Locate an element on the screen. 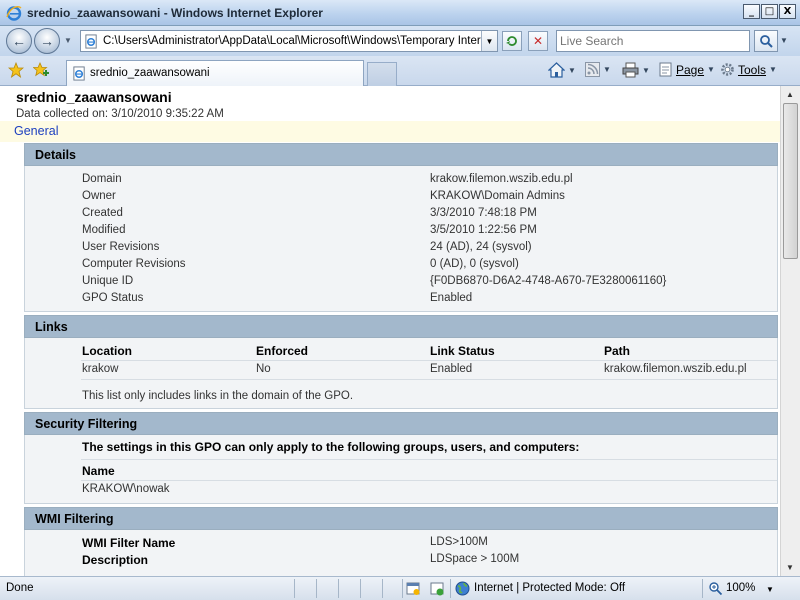  column-header-enforced: Enforced is located at coordinates (282, 351).